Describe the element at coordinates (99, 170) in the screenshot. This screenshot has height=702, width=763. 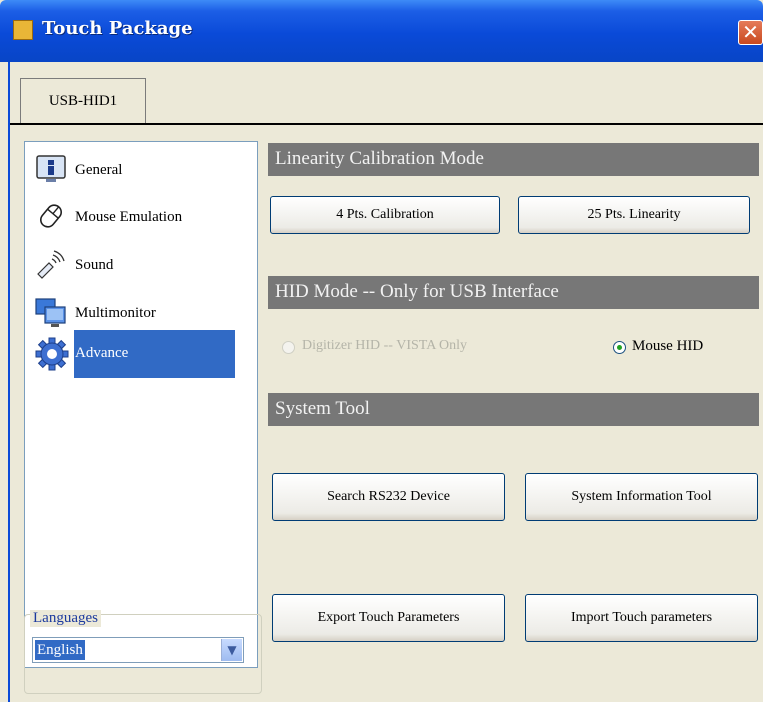
I see `sidebar-item-label: General` at that location.